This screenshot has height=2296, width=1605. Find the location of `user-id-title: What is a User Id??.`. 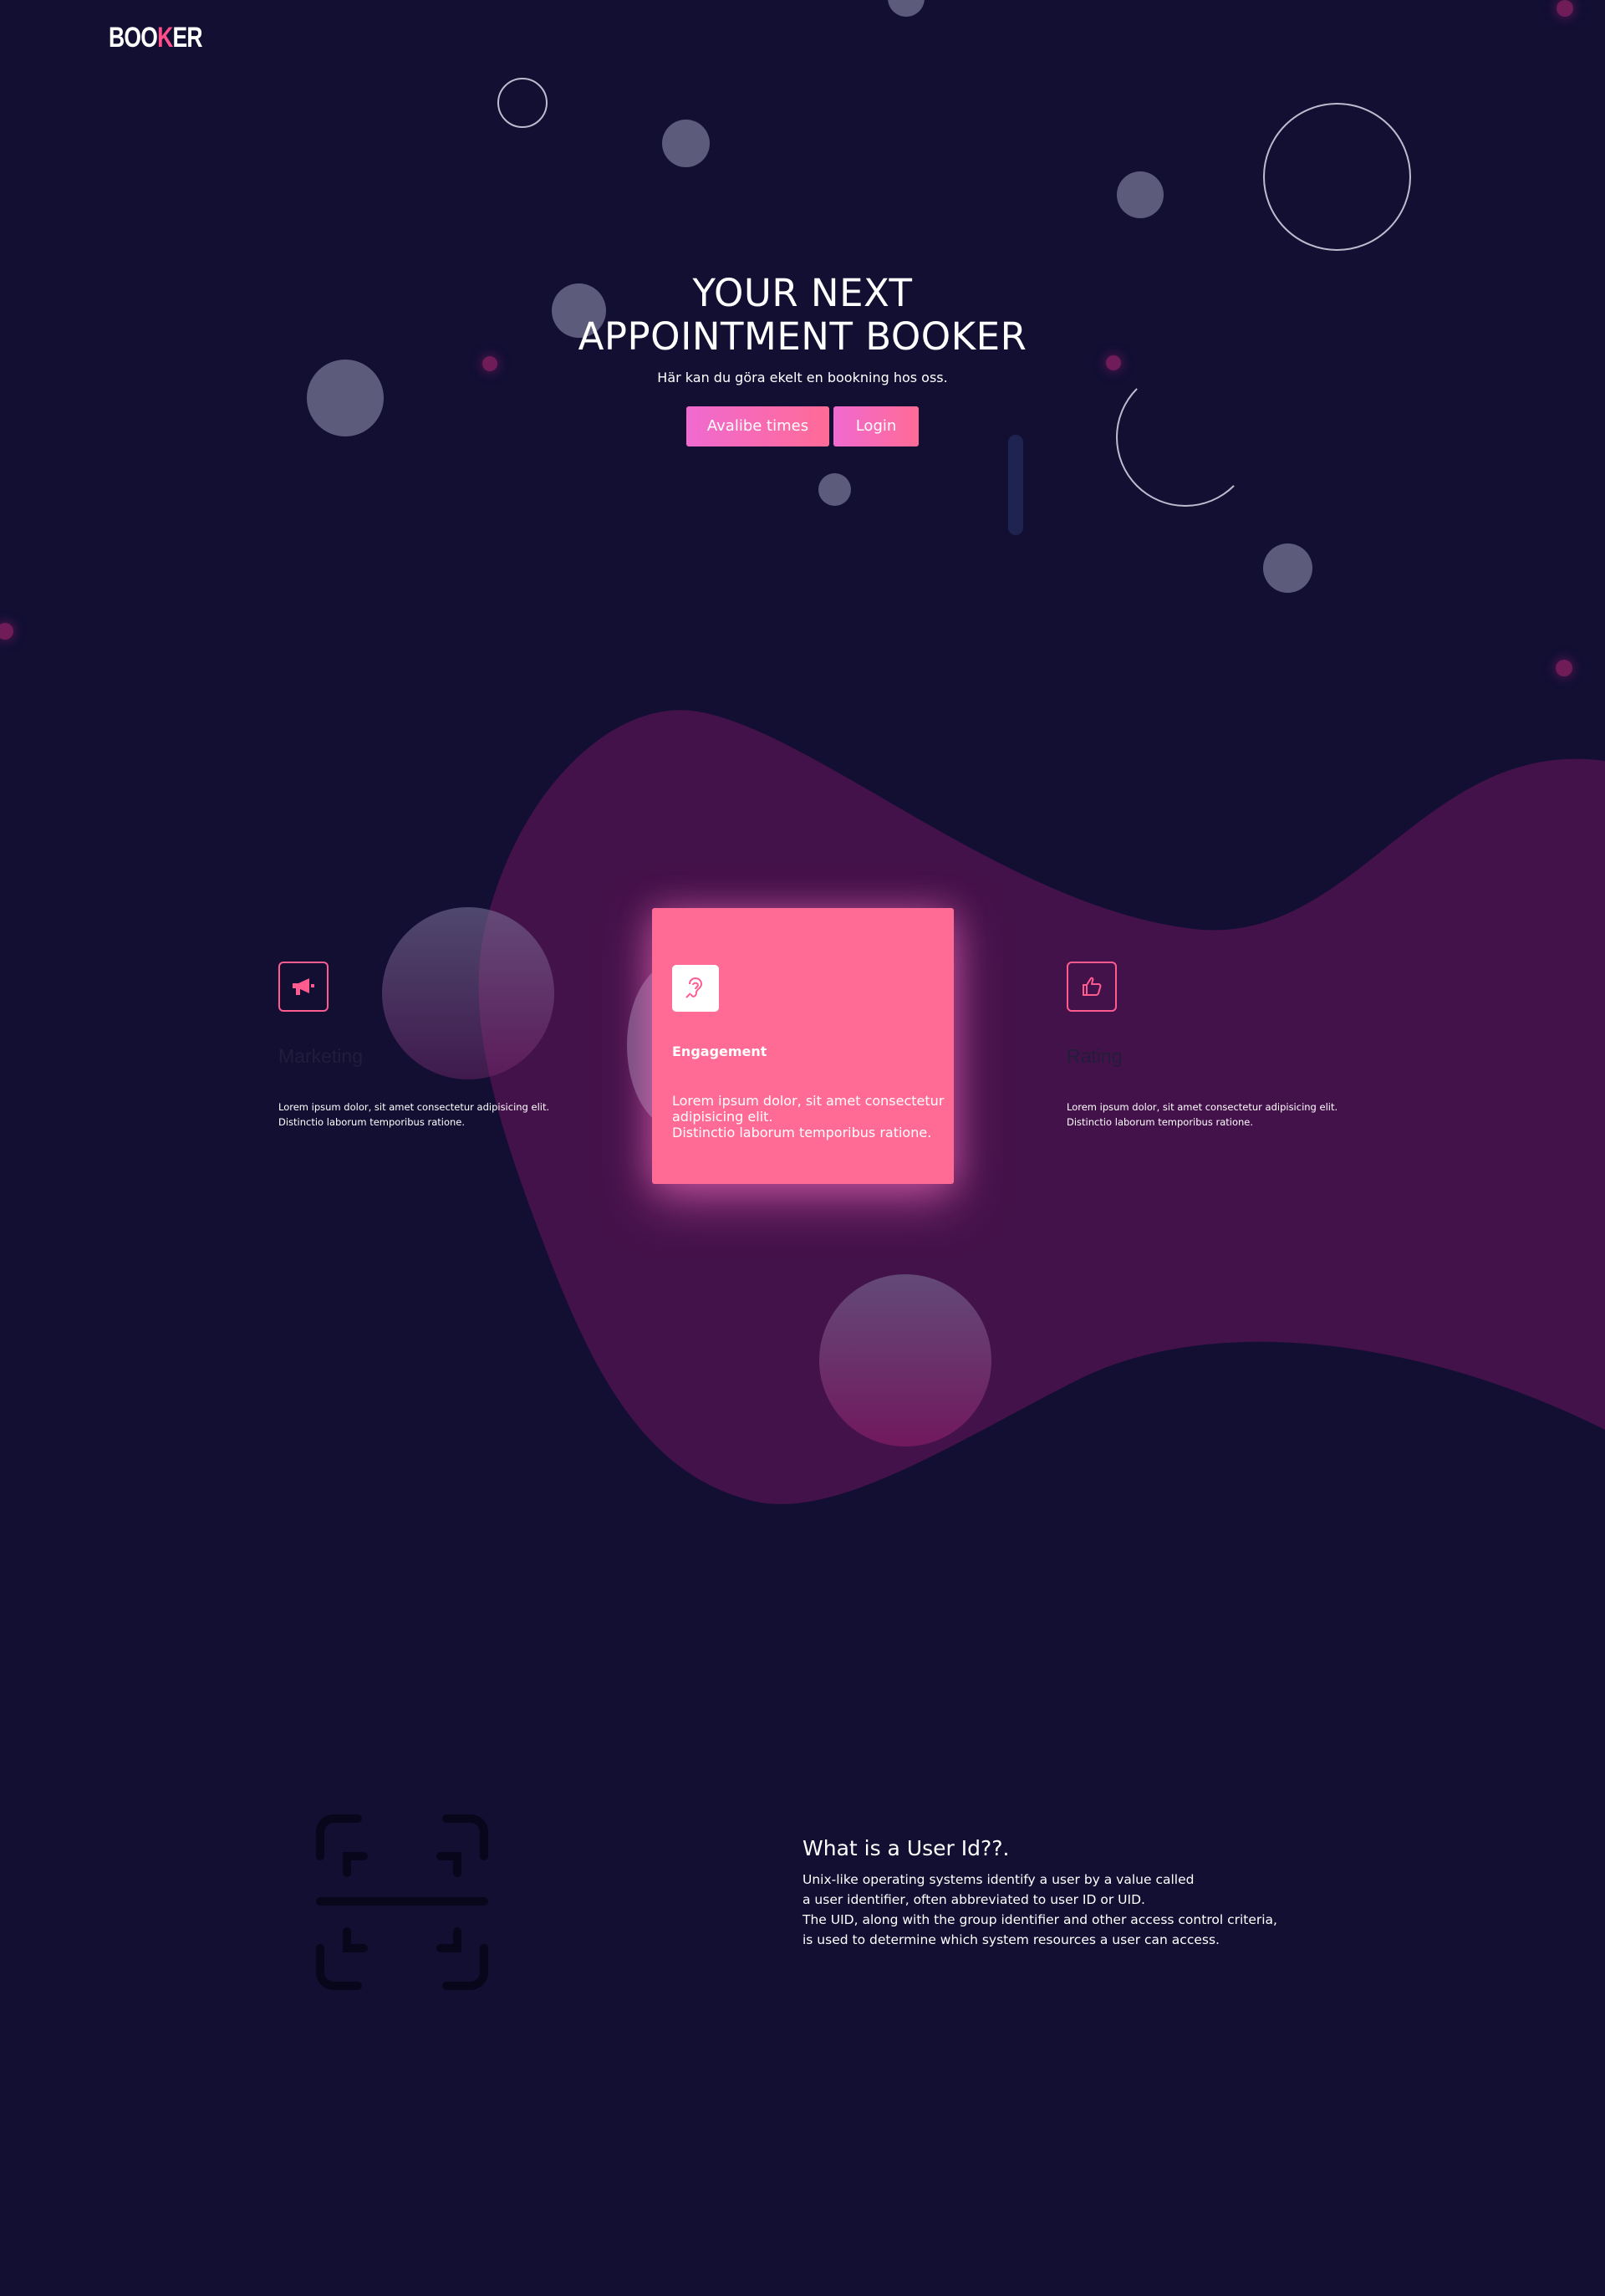

user-id-title: What is a User Id??. is located at coordinates (906, 1848).